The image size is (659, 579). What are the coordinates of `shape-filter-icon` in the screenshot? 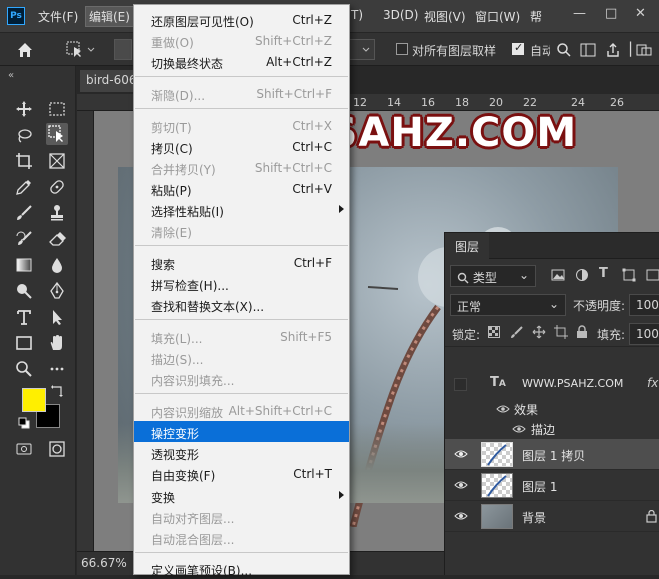 It's located at (629, 276).